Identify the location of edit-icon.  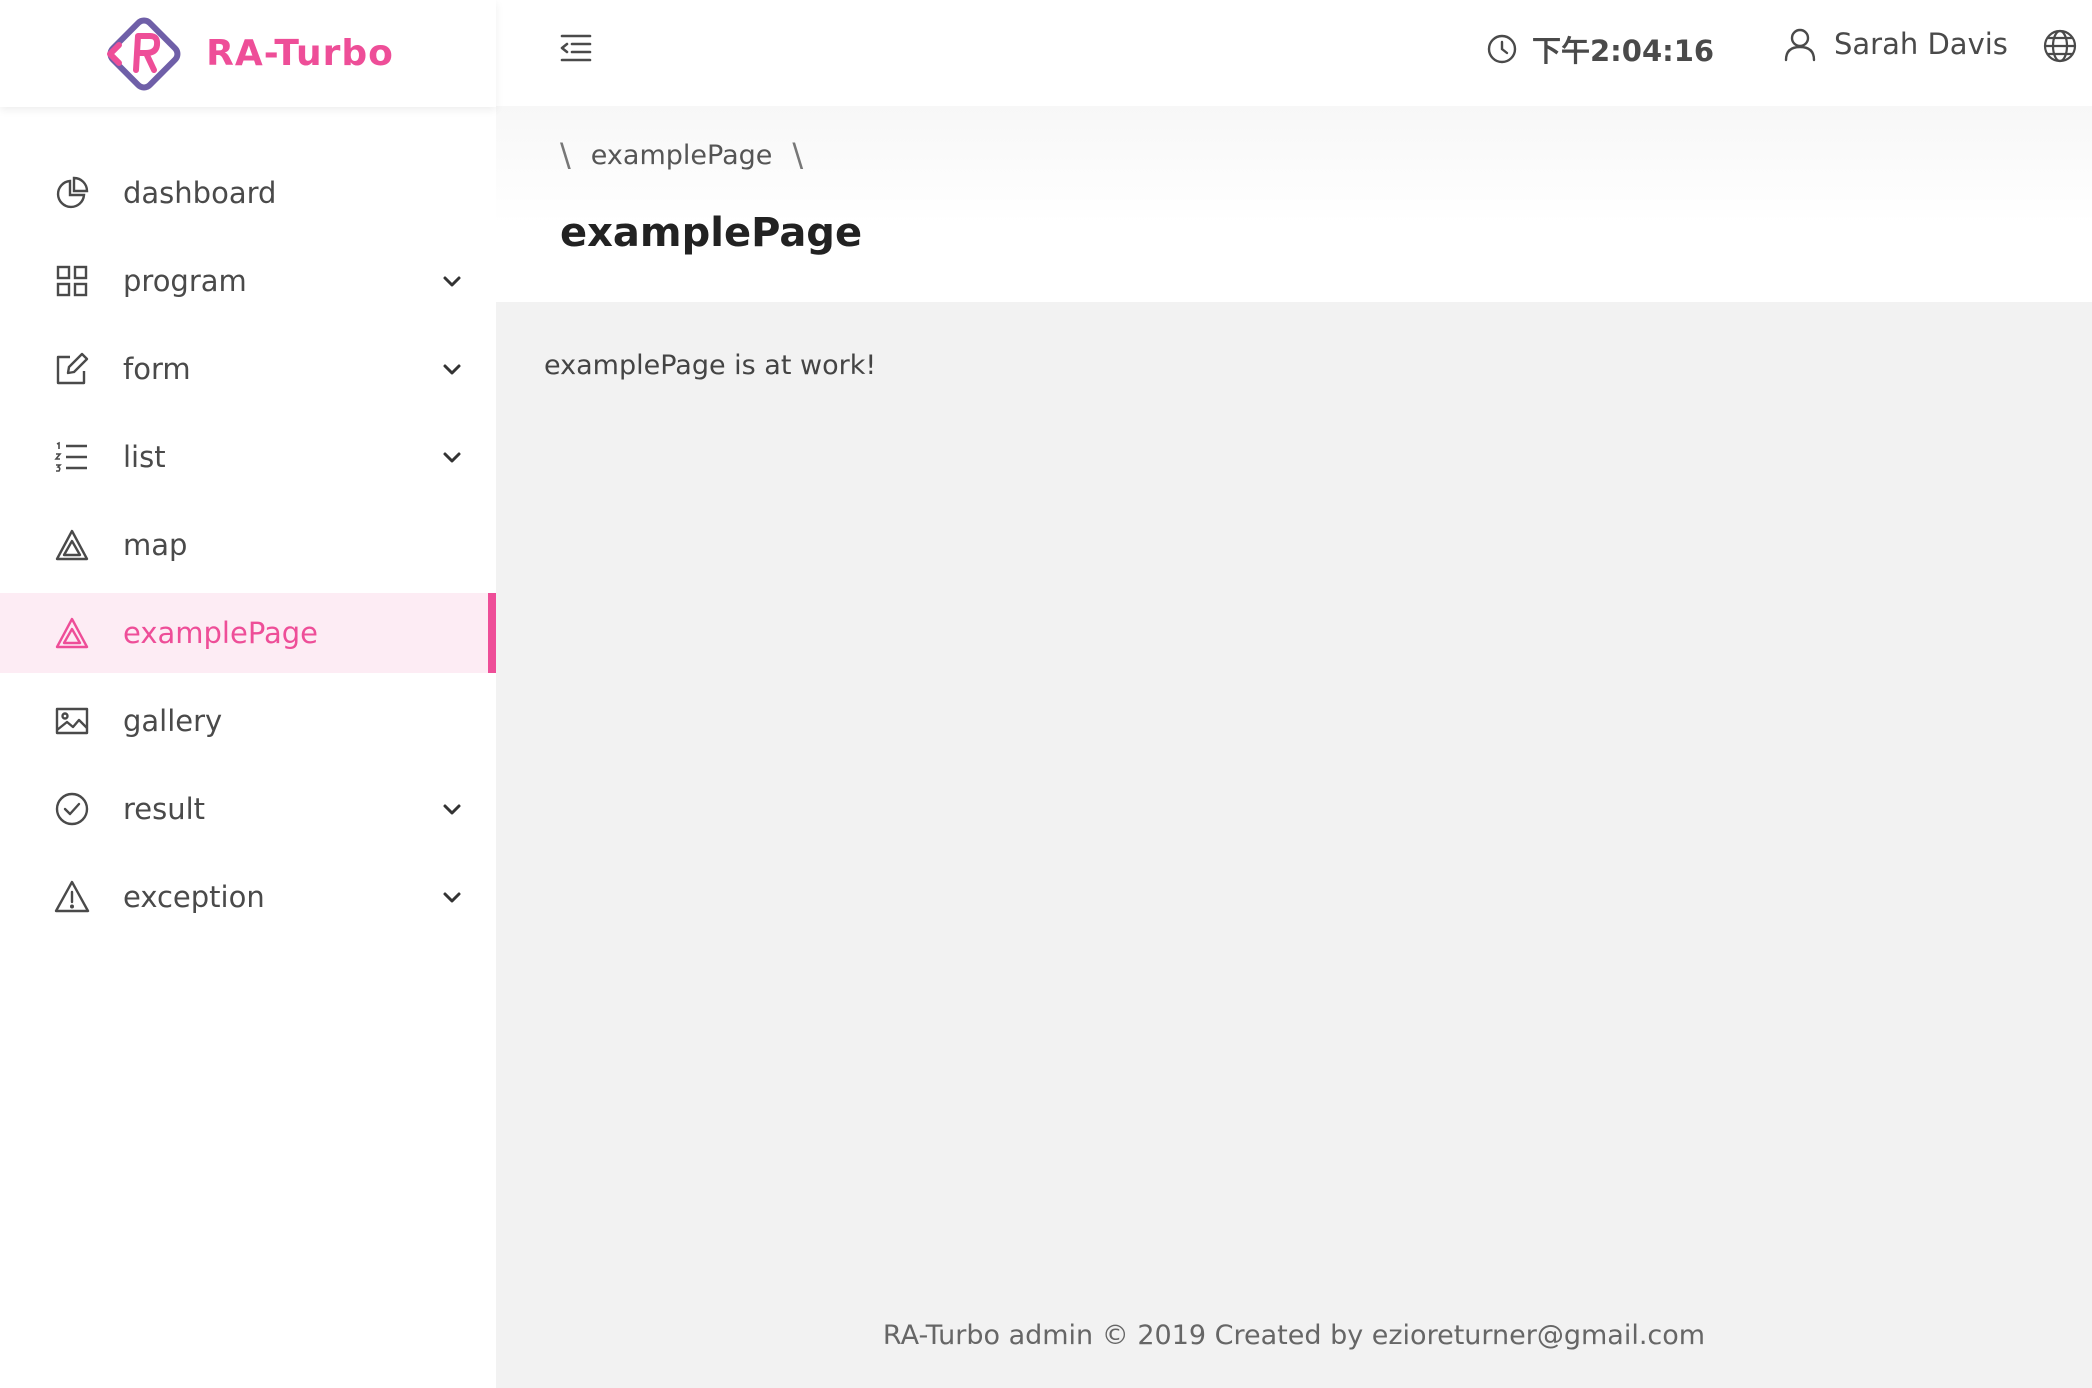
(72, 369).